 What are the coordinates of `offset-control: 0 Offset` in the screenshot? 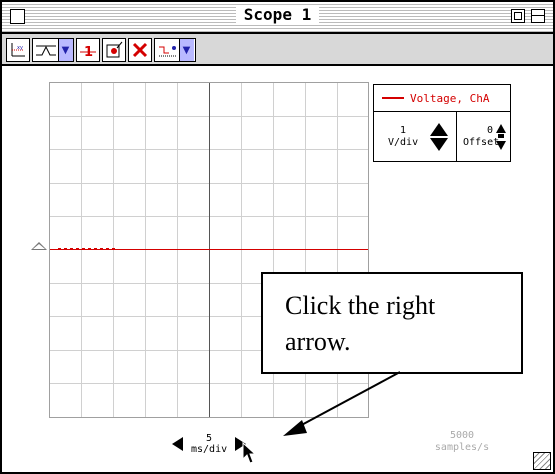 It's located at (483, 136).